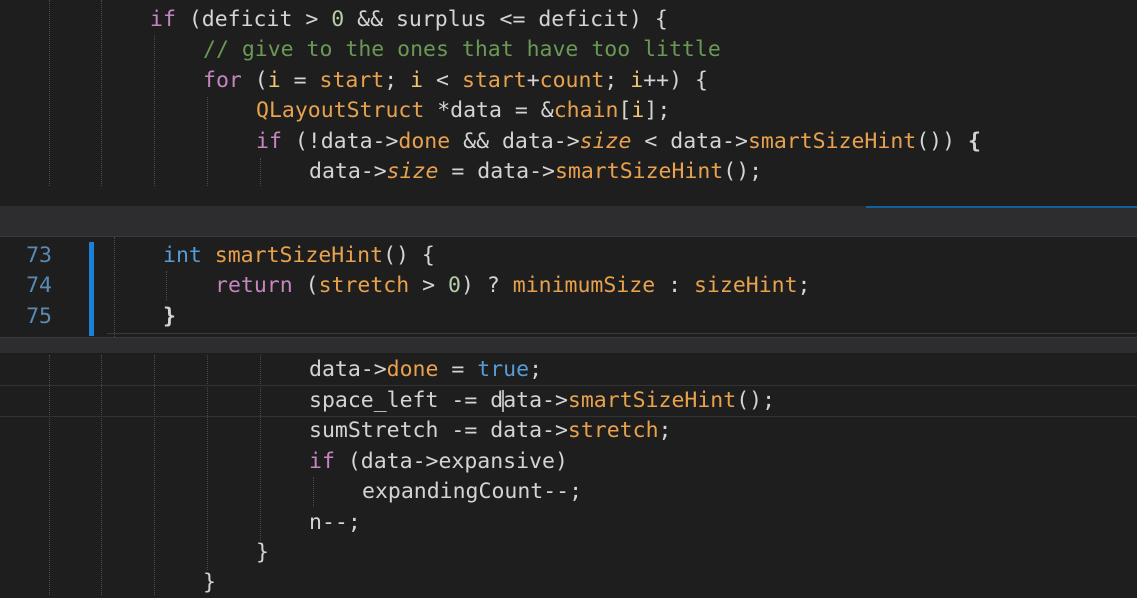 The image size is (1137, 598). I want to click on code-line: QLayoutStruct *data = &chain[i];, so click(568, 111).